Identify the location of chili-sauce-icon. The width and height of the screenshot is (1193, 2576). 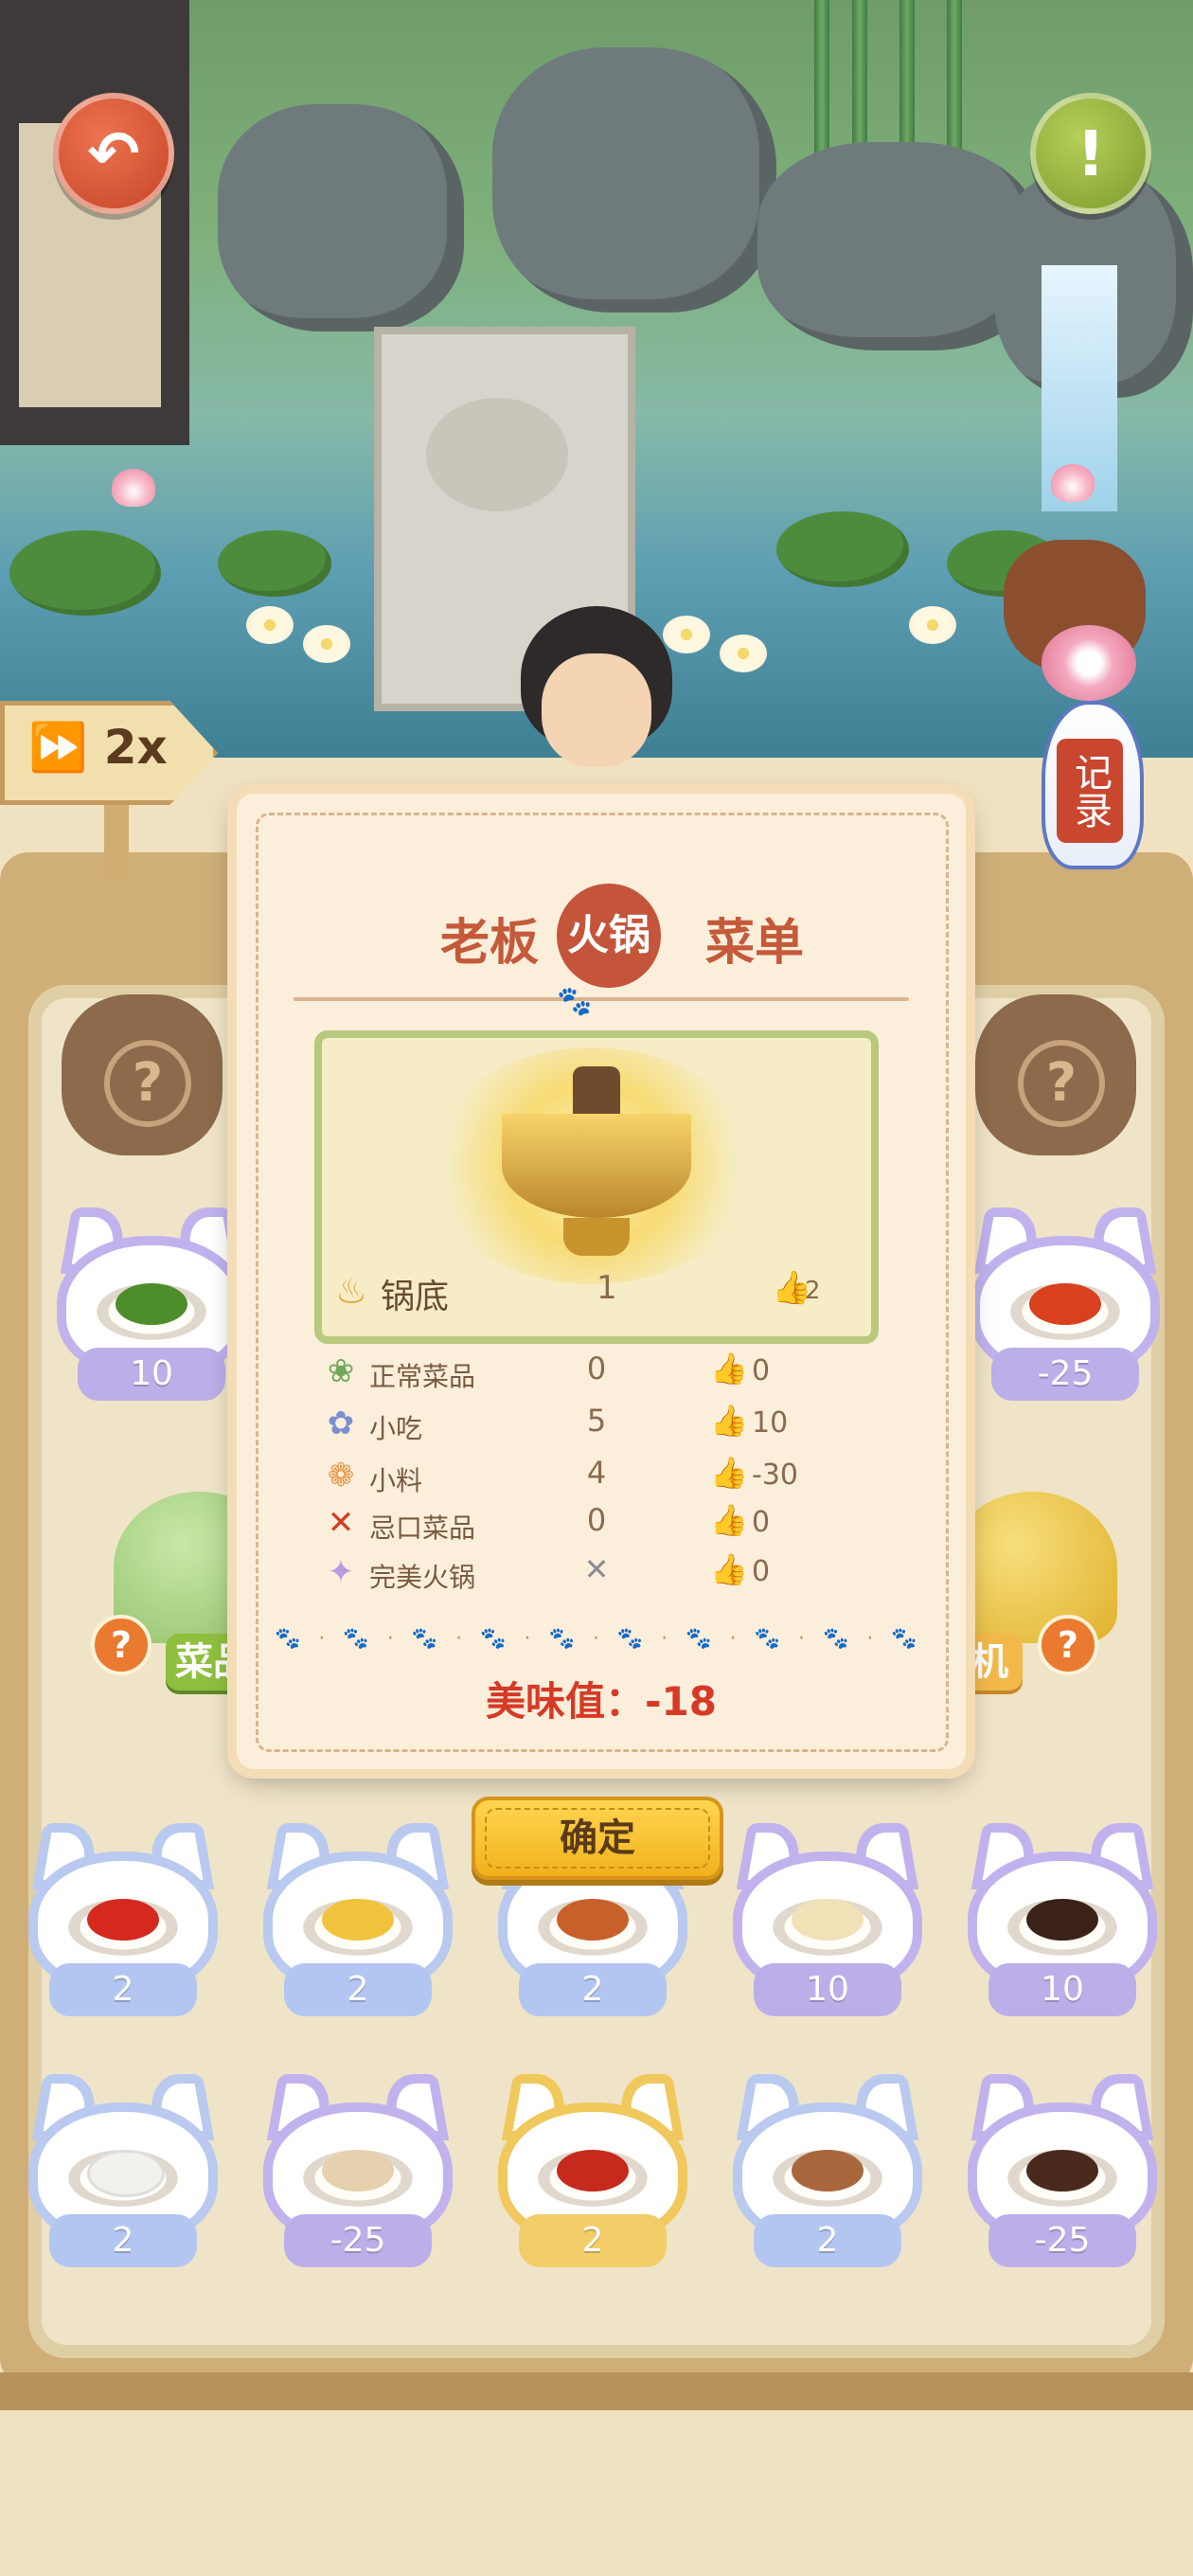
(1065, 1304).